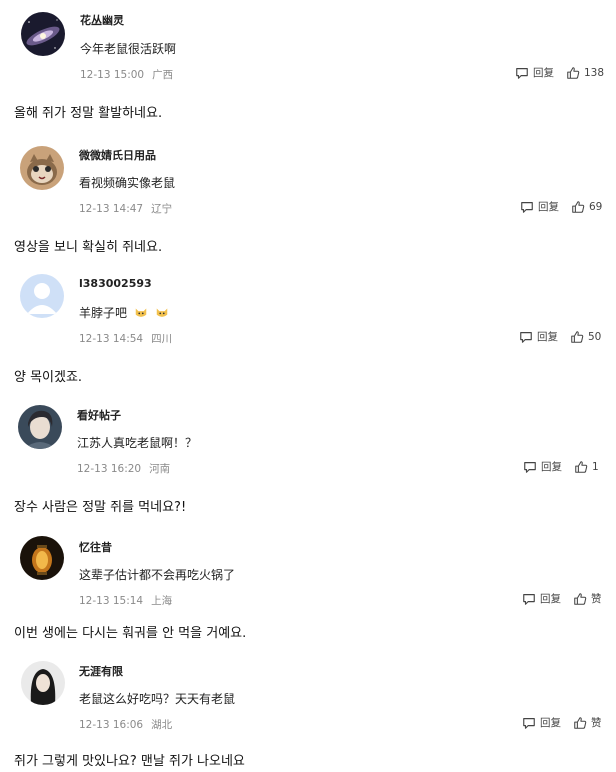 This screenshot has height=772, width=616. I want to click on translation-text: 올해 쥐가 정말 활발하네요., so click(88, 113).